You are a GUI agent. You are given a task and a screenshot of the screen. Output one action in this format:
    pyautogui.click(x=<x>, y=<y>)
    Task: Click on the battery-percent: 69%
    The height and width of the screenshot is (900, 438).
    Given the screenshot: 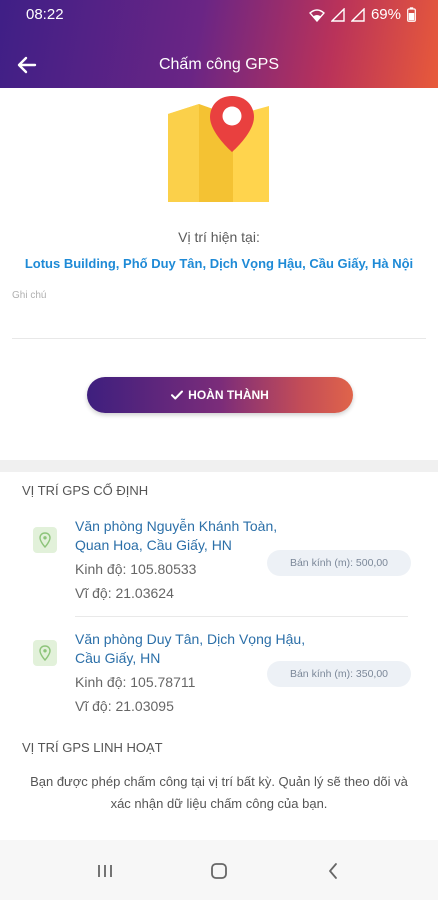 What is the action you would take?
    pyautogui.click(x=385, y=14)
    